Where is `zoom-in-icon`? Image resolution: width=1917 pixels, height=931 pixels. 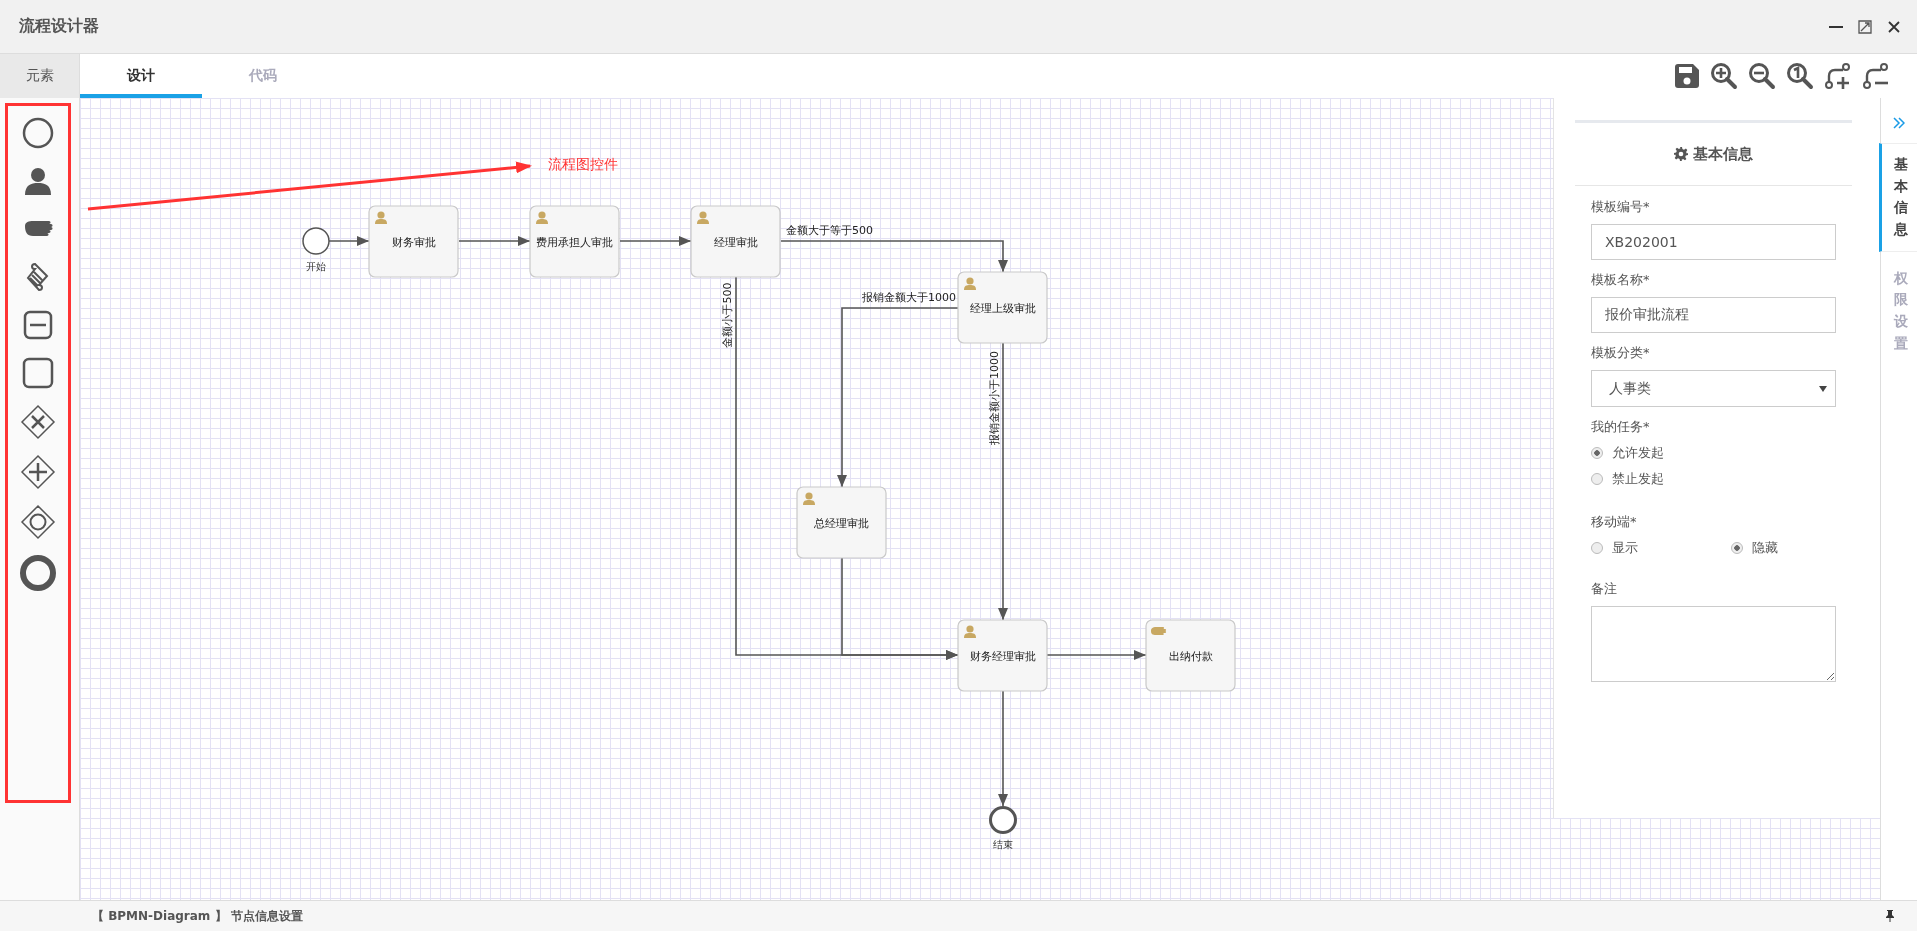 zoom-in-icon is located at coordinates (1724, 76).